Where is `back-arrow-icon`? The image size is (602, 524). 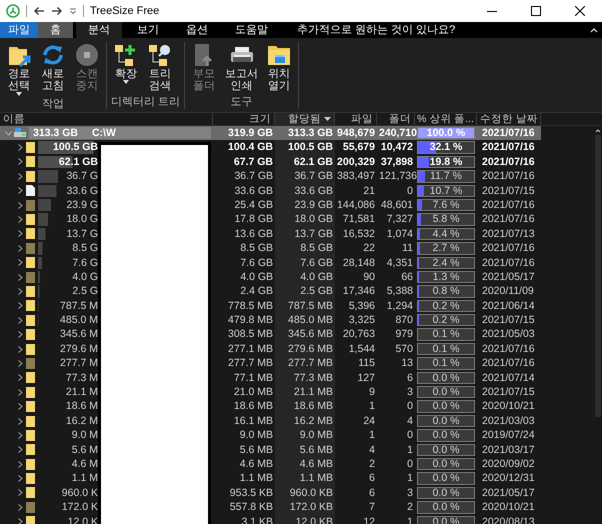
back-arrow-icon is located at coordinates (39, 11).